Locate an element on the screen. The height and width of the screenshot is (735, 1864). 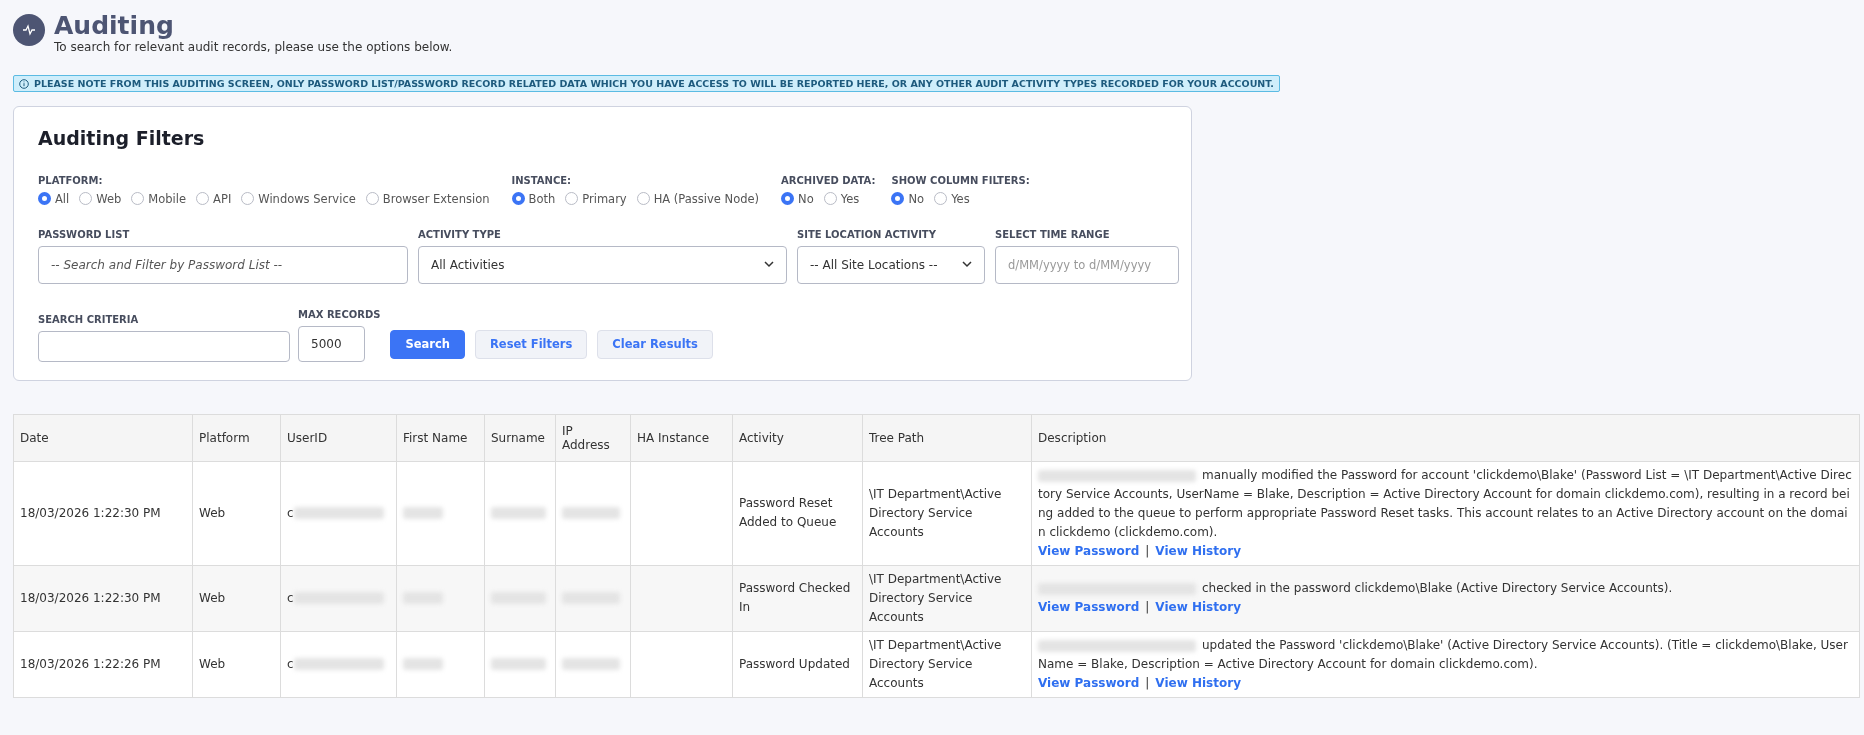
description-text: manually modified the Password for account 'clickdemo\Blake' (Password List = \IT Department\Active Directory Service Accounts, UserName = Blake, Description = Active Directory Account for domain clickdemo.com), resulting in a record being added to the queue to perform appropriate Password Reset tasks. This account relates to an Active Directory account on the domain clickdemo (clickdemo.com). is located at coordinates (1445, 503).